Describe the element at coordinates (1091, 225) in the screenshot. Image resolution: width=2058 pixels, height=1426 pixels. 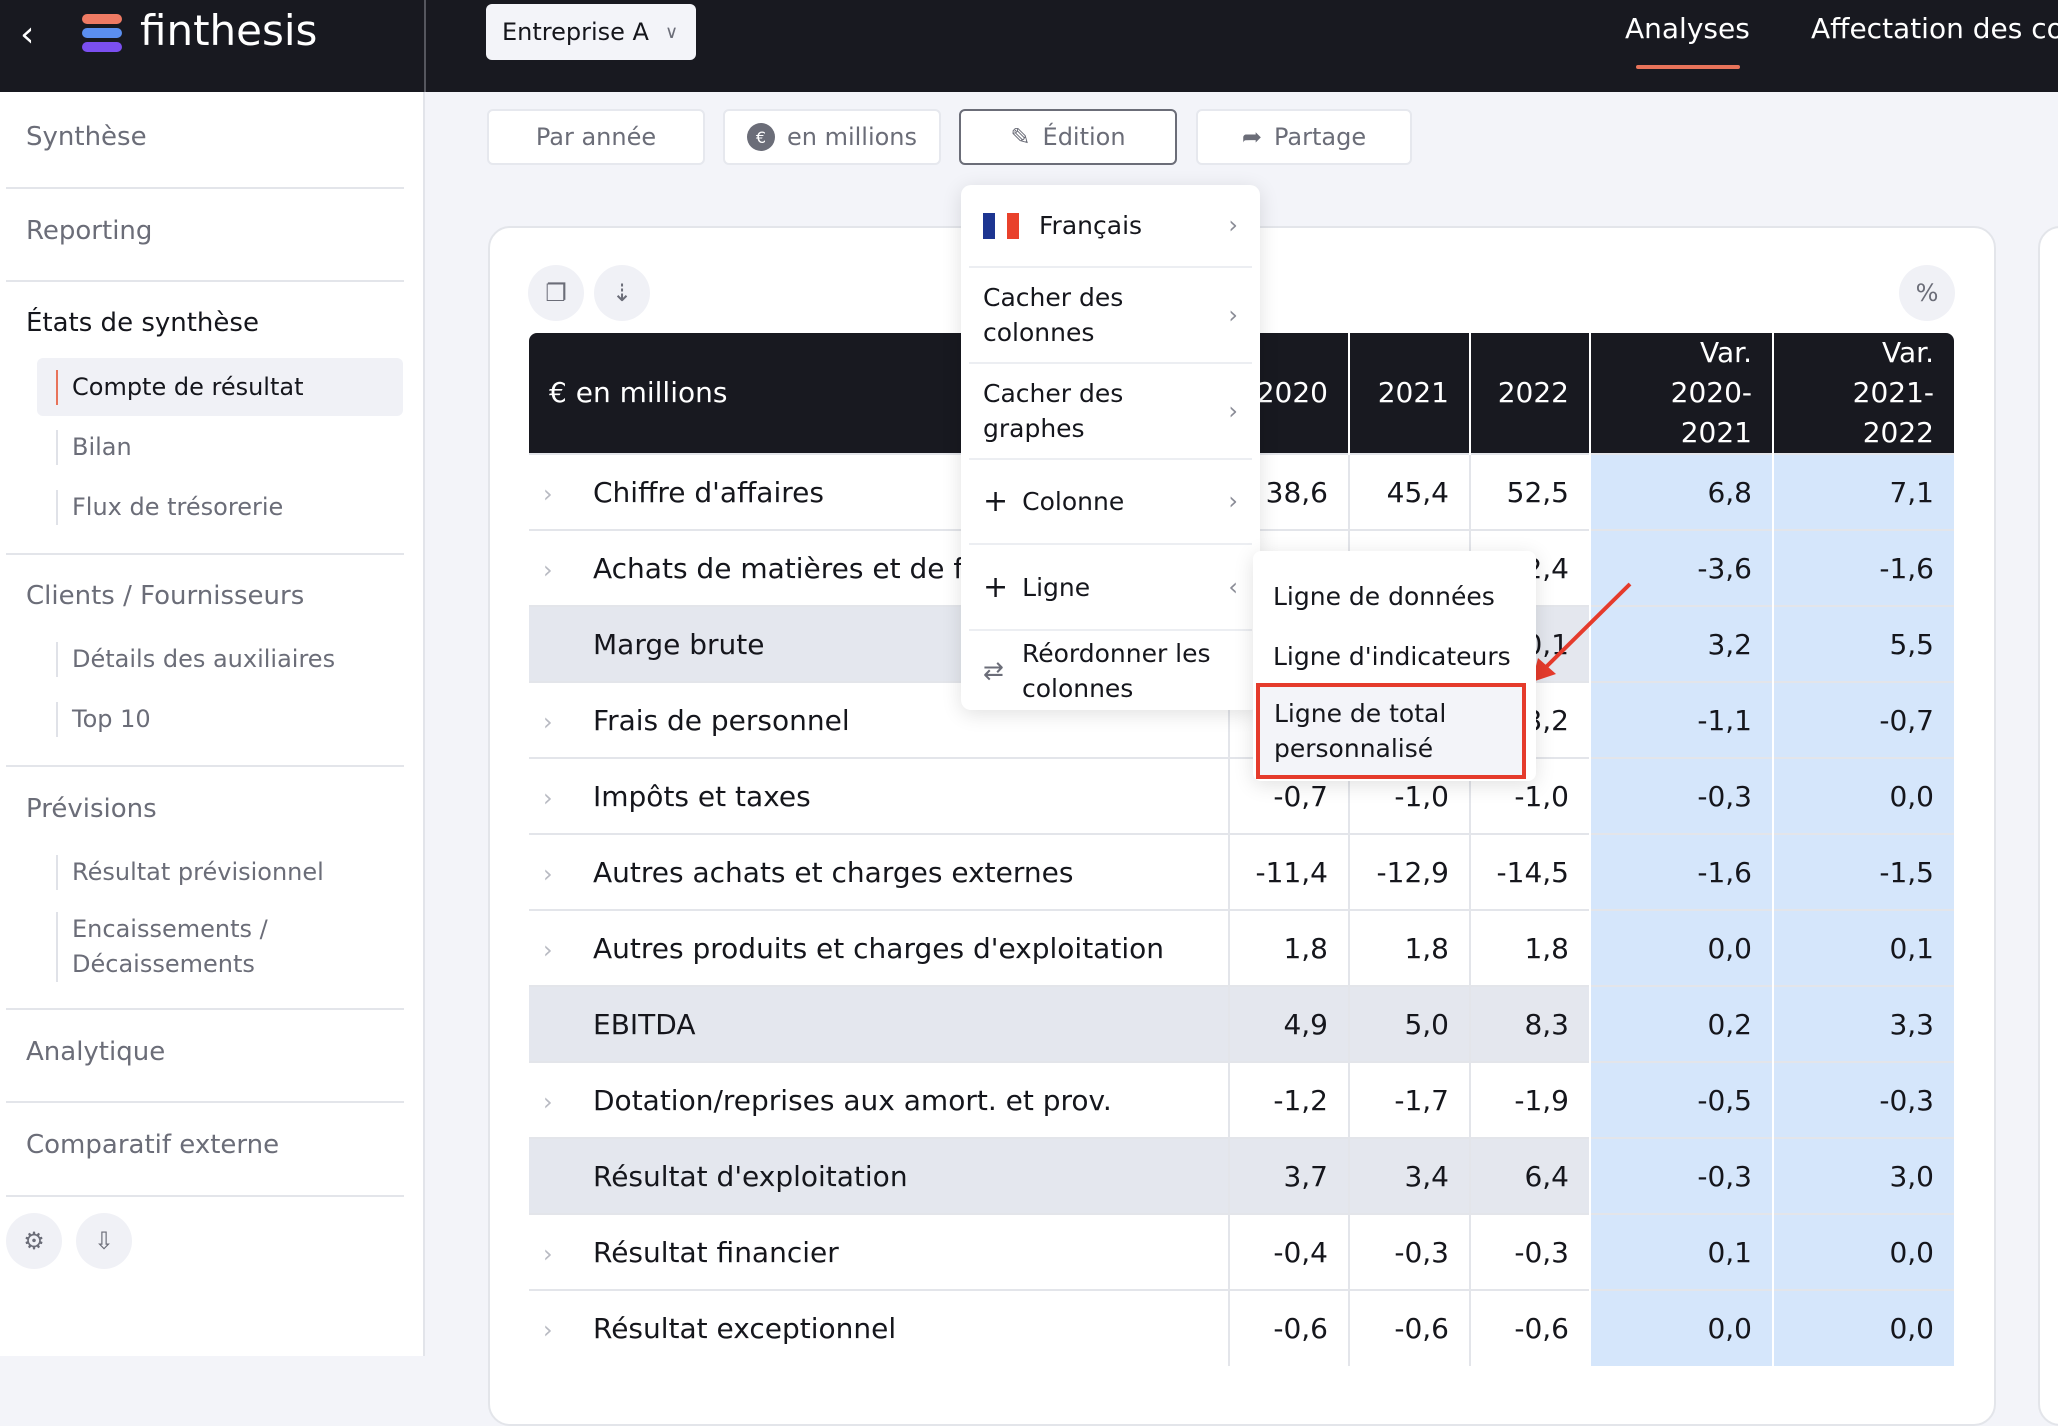
I see `menu-item-label: Français` at that location.